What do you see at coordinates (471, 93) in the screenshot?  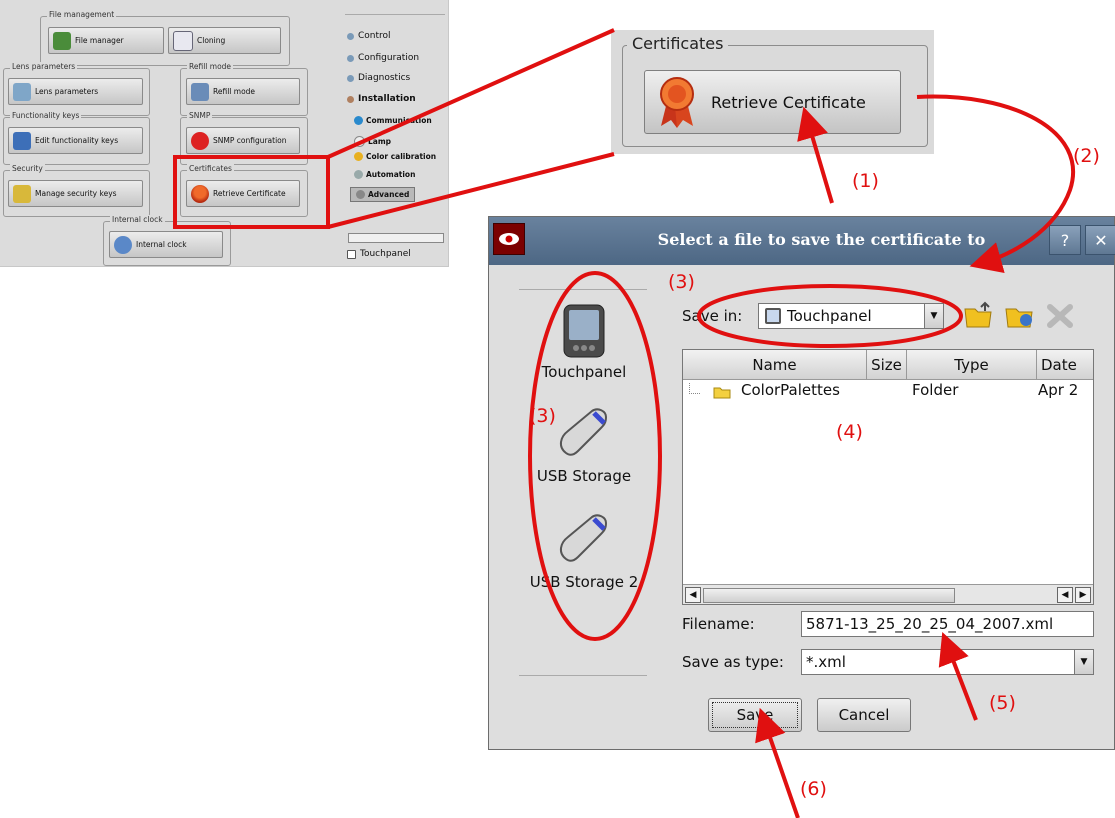 I see `zoom-line-top` at bounding box center [471, 93].